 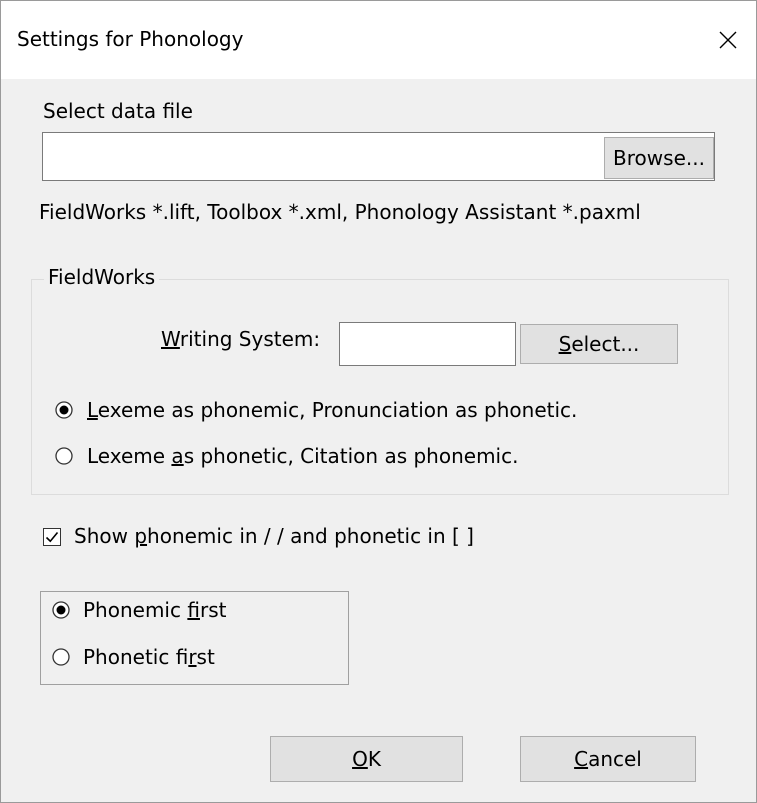 What do you see at coordinates (374, 759) in the screenshot?
I see `ok-label-text: K` at bounding box center [374, 759].